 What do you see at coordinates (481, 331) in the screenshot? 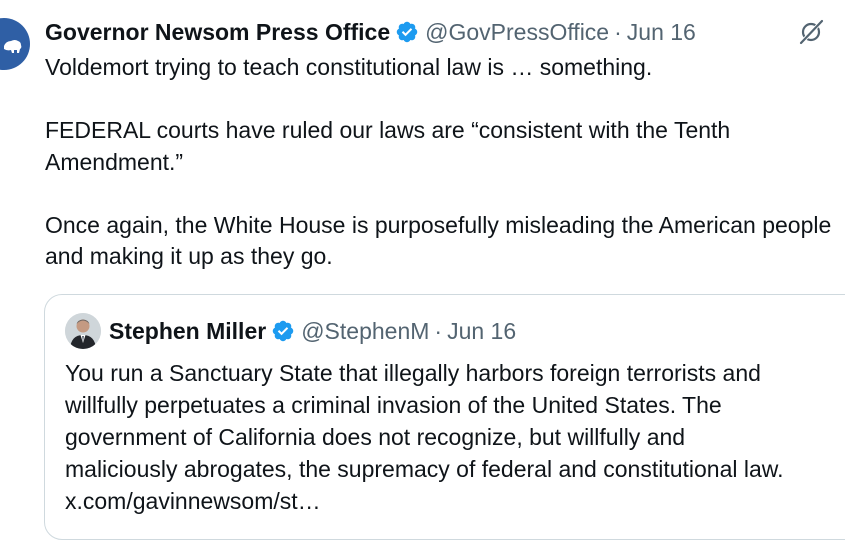
I see `quoted-tweet-date: Jun 16` at bounding box center [481, 331].